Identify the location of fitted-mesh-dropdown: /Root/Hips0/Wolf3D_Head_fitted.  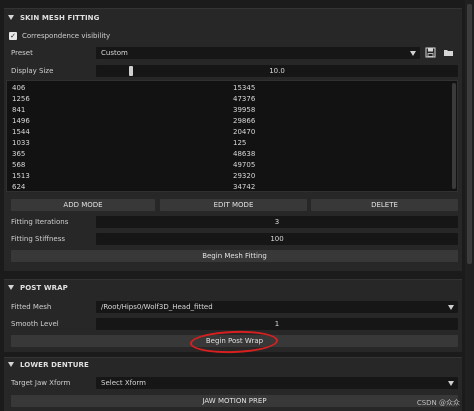
(277, 307).